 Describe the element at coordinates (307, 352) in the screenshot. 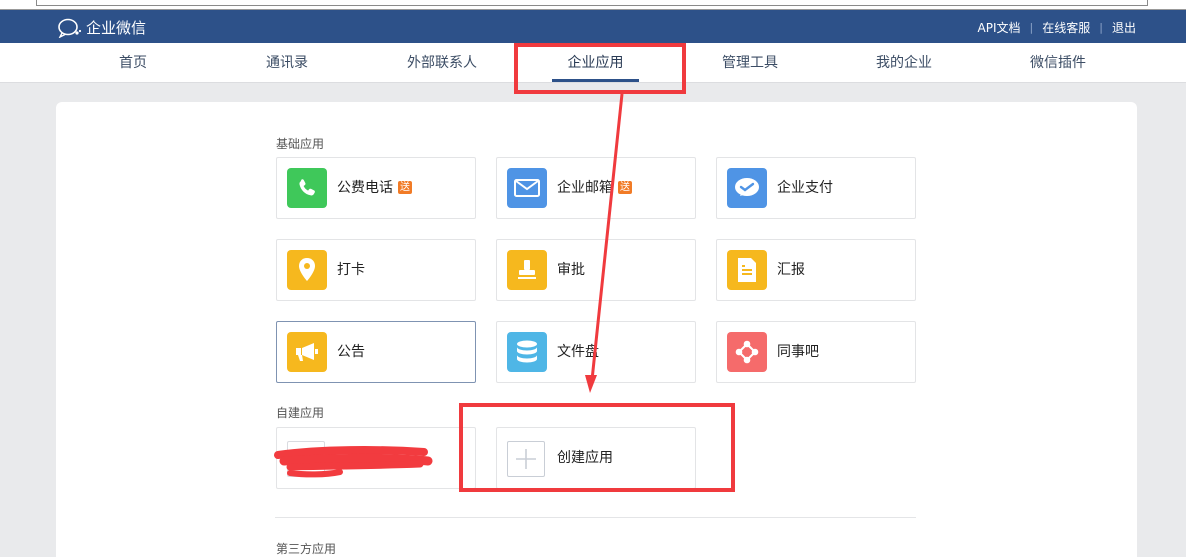

I see `megaphone-icon` at that location.